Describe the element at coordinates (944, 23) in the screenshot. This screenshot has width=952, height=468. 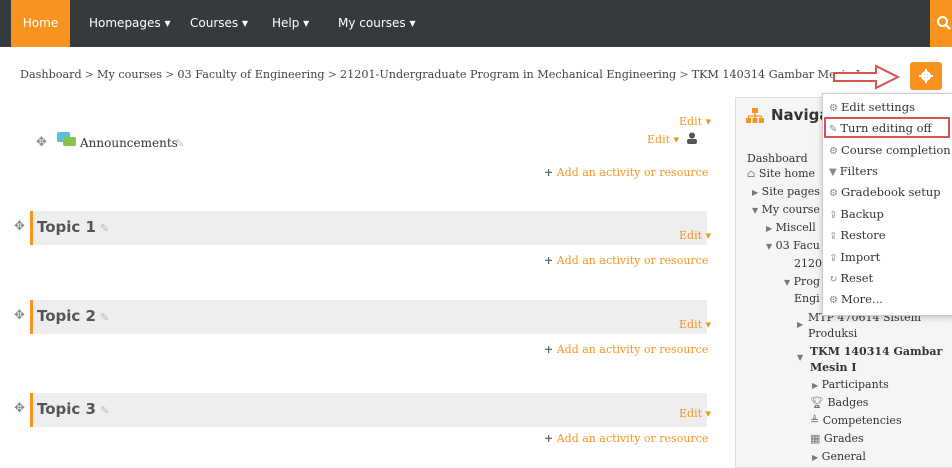
I see `search-icon` at that location.